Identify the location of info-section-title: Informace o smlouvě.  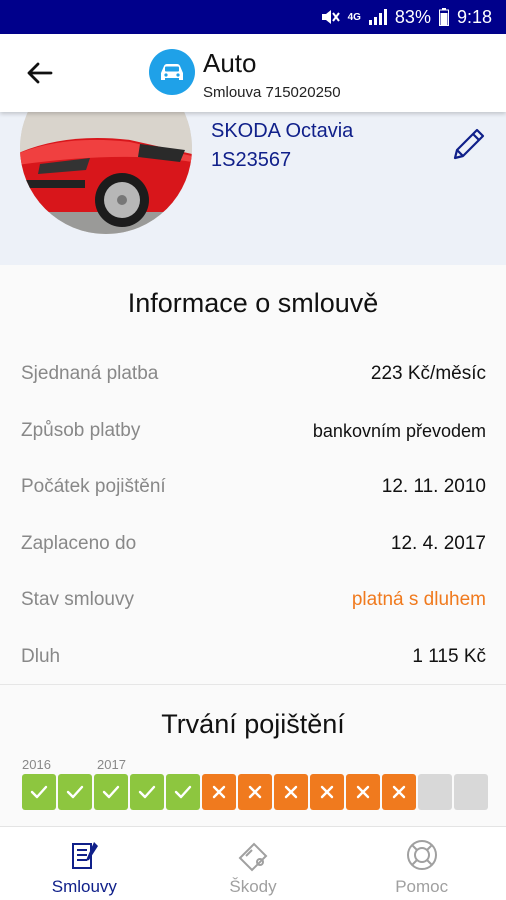
(253, 303).